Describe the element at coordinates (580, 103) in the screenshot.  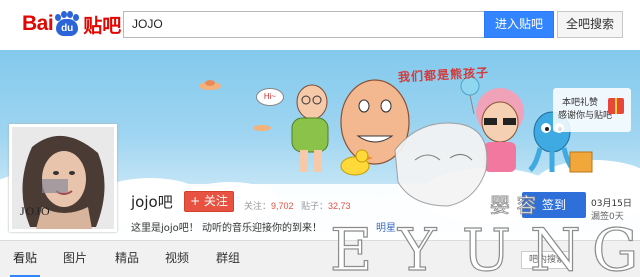
I see `gift-title: 本吧礼赞` at that location.